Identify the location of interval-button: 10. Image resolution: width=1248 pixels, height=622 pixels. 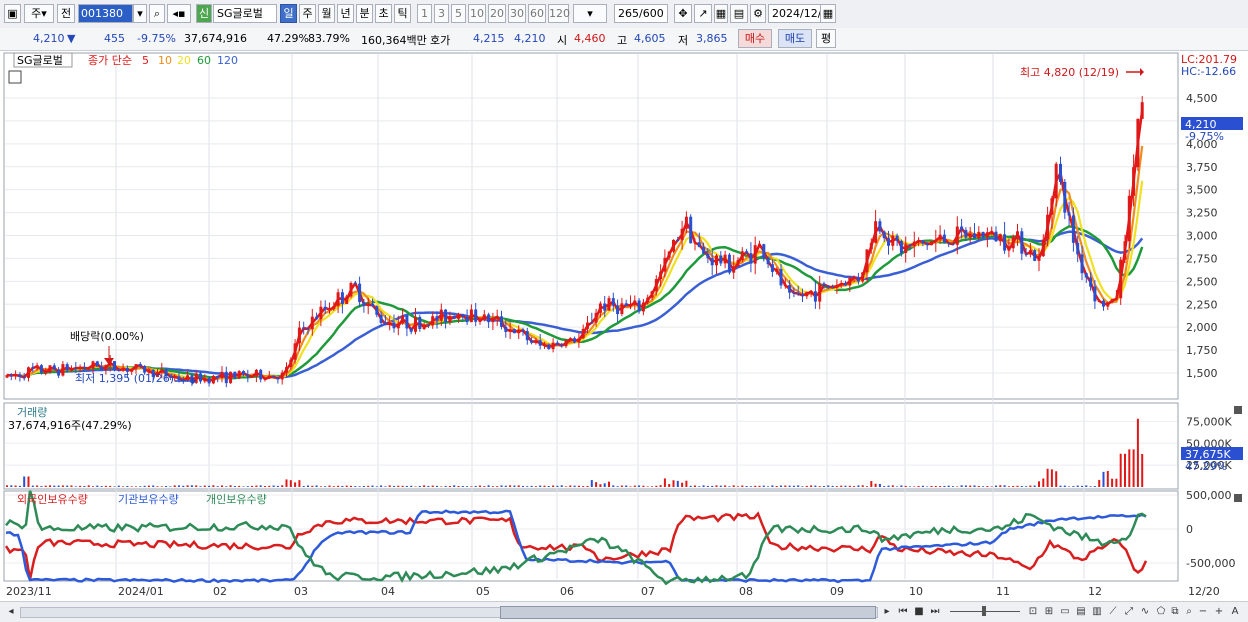
(477, 13).